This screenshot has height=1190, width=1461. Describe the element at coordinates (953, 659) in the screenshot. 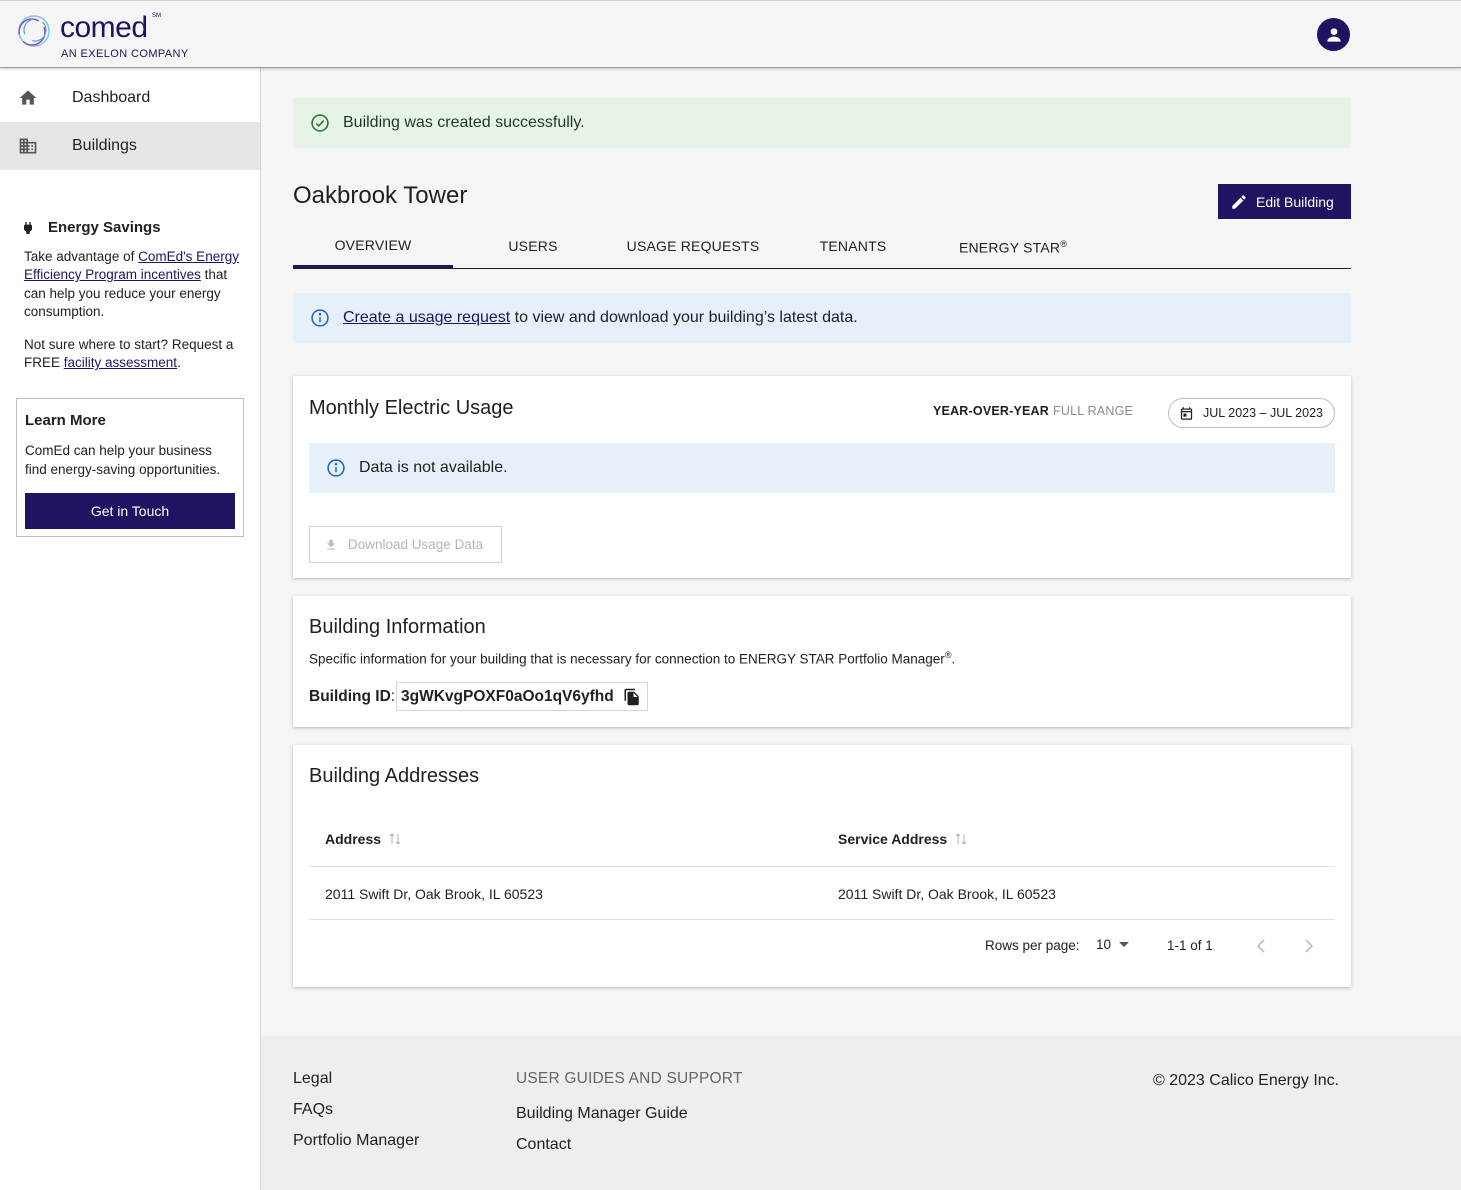

I see `building-information-end: .` at that location.